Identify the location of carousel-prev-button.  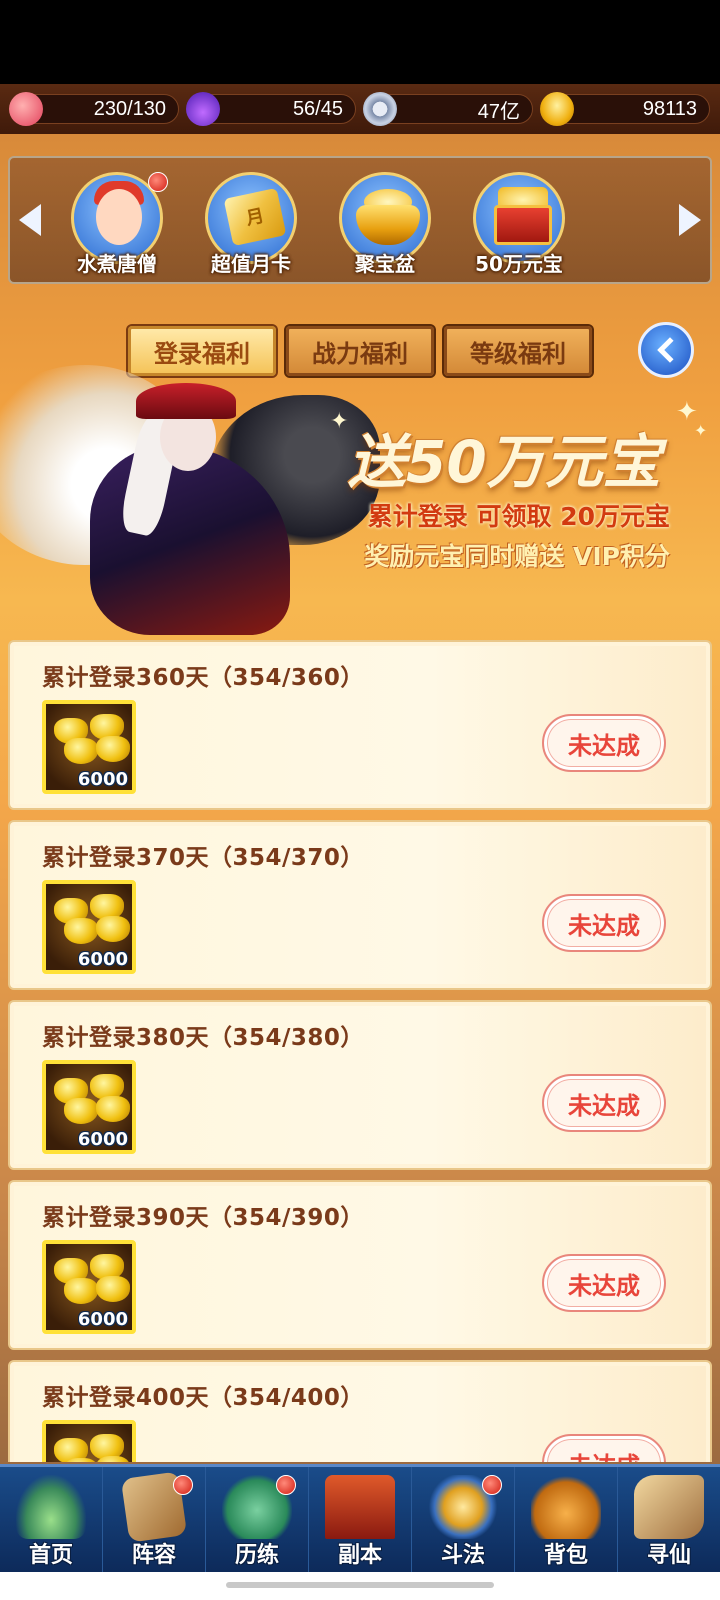
(30, 220).